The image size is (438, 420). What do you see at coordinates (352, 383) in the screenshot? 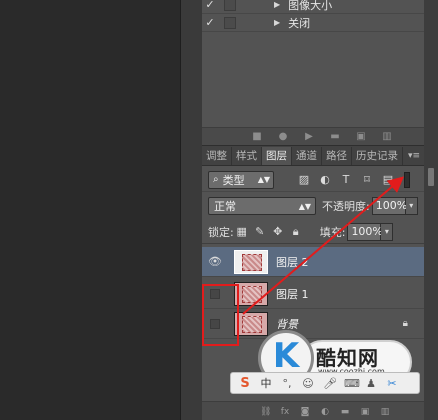
I see `ime-keyboard-icon: ⌨` at bounding box center [352, 383].